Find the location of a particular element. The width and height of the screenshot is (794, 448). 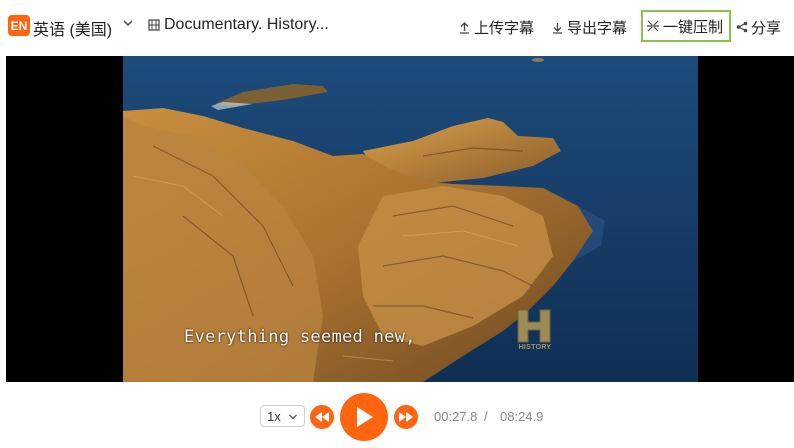

share-button: 分享 is located at coordinates (758, 27).